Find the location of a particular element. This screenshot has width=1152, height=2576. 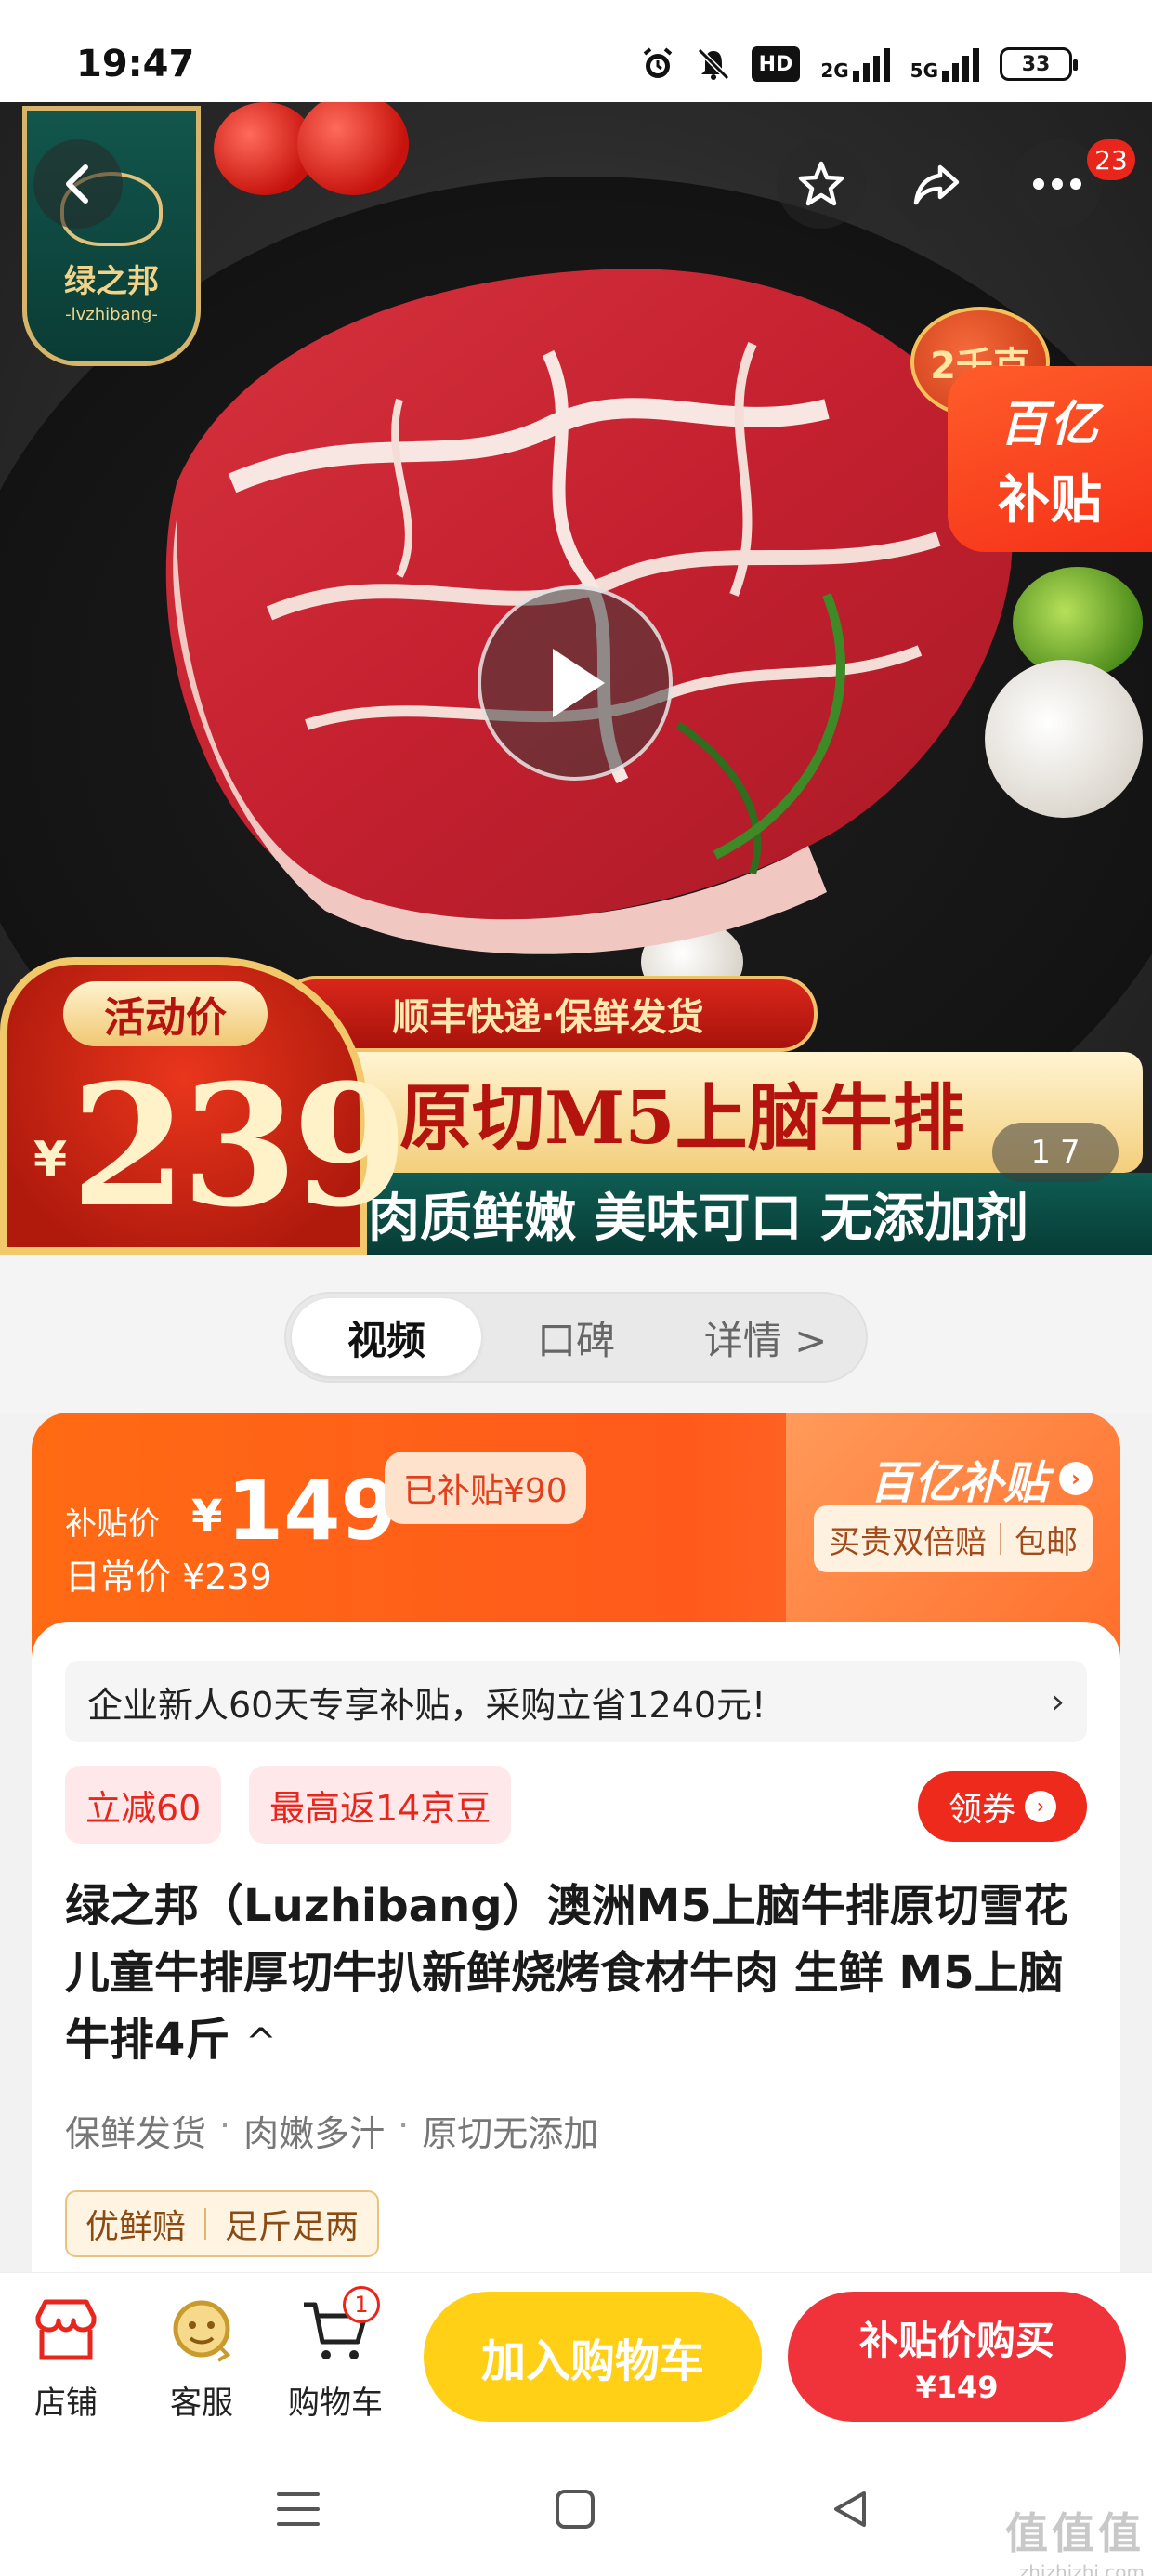

service-tags: 优鲜赔 足斤足两 is located at coordinates (222, 2223).